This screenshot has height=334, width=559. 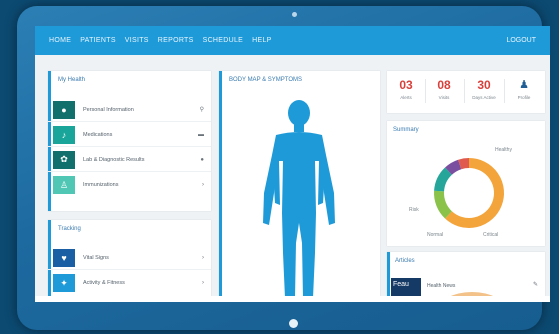 I want to click on search-icon: ⚲, so click(x=202, y=109).